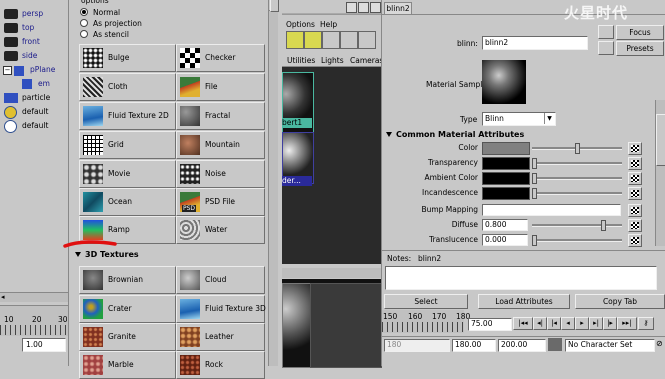 The image size is (665, 379). What do you see at coordinates (568, 323) in the screenshot?
I see `play-backward-icon: ◂` at bounding box center [568, 323].